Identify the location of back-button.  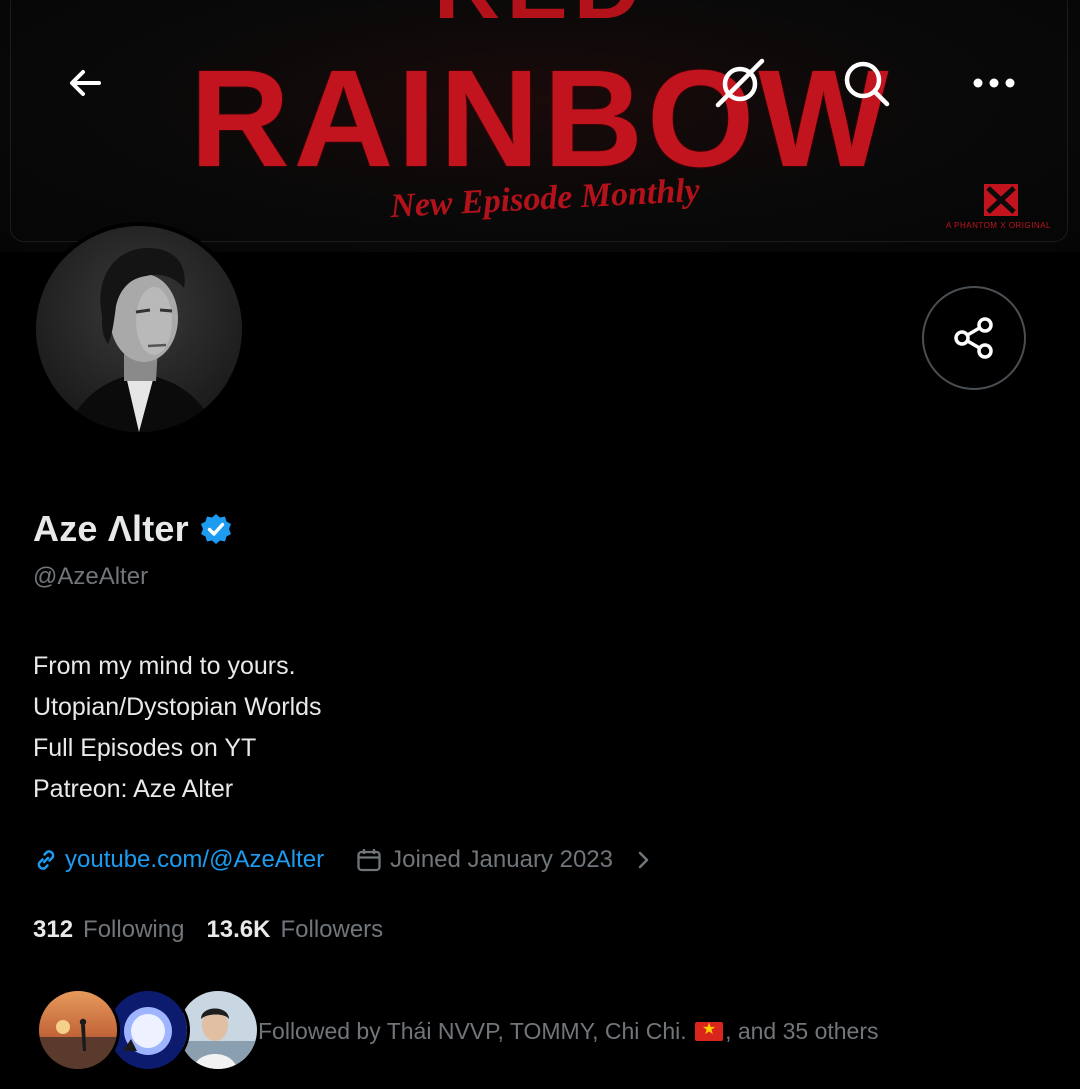
(85, 83).